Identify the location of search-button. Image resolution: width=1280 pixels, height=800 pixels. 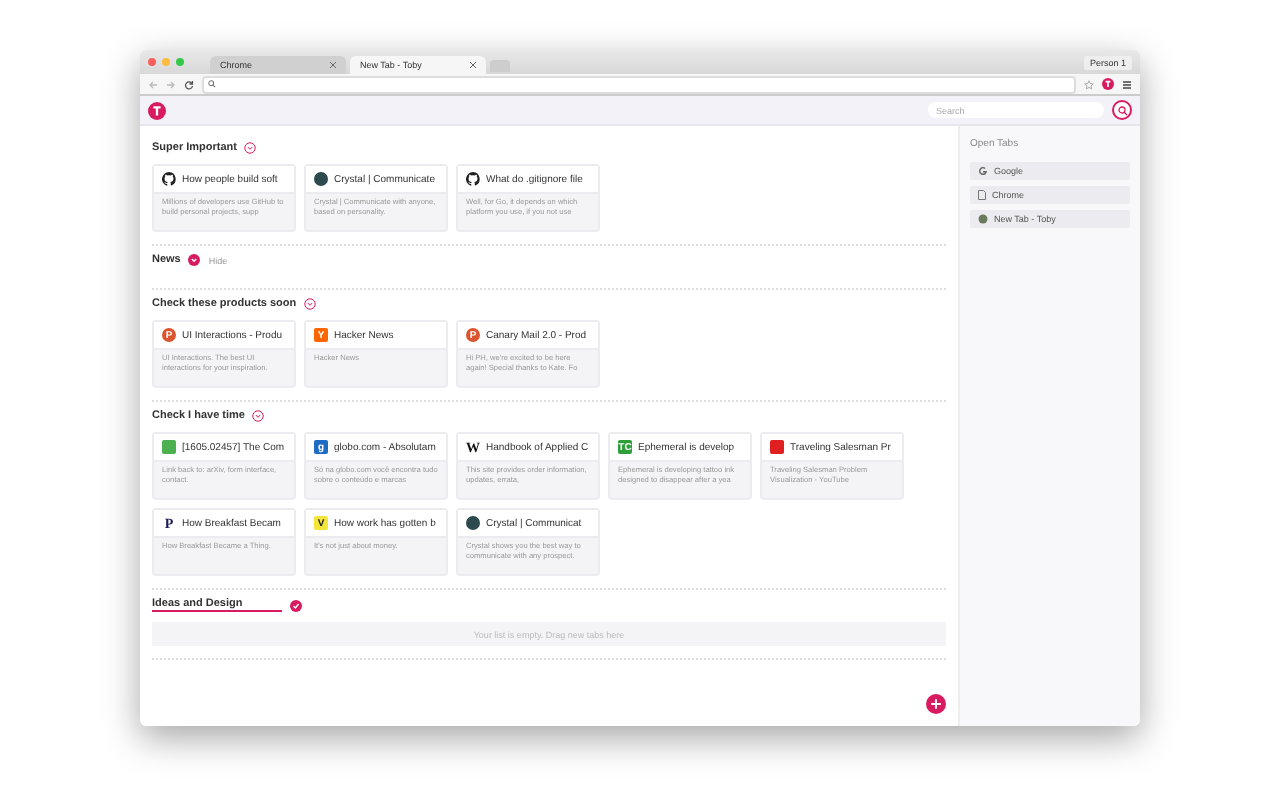
(1122, 110).